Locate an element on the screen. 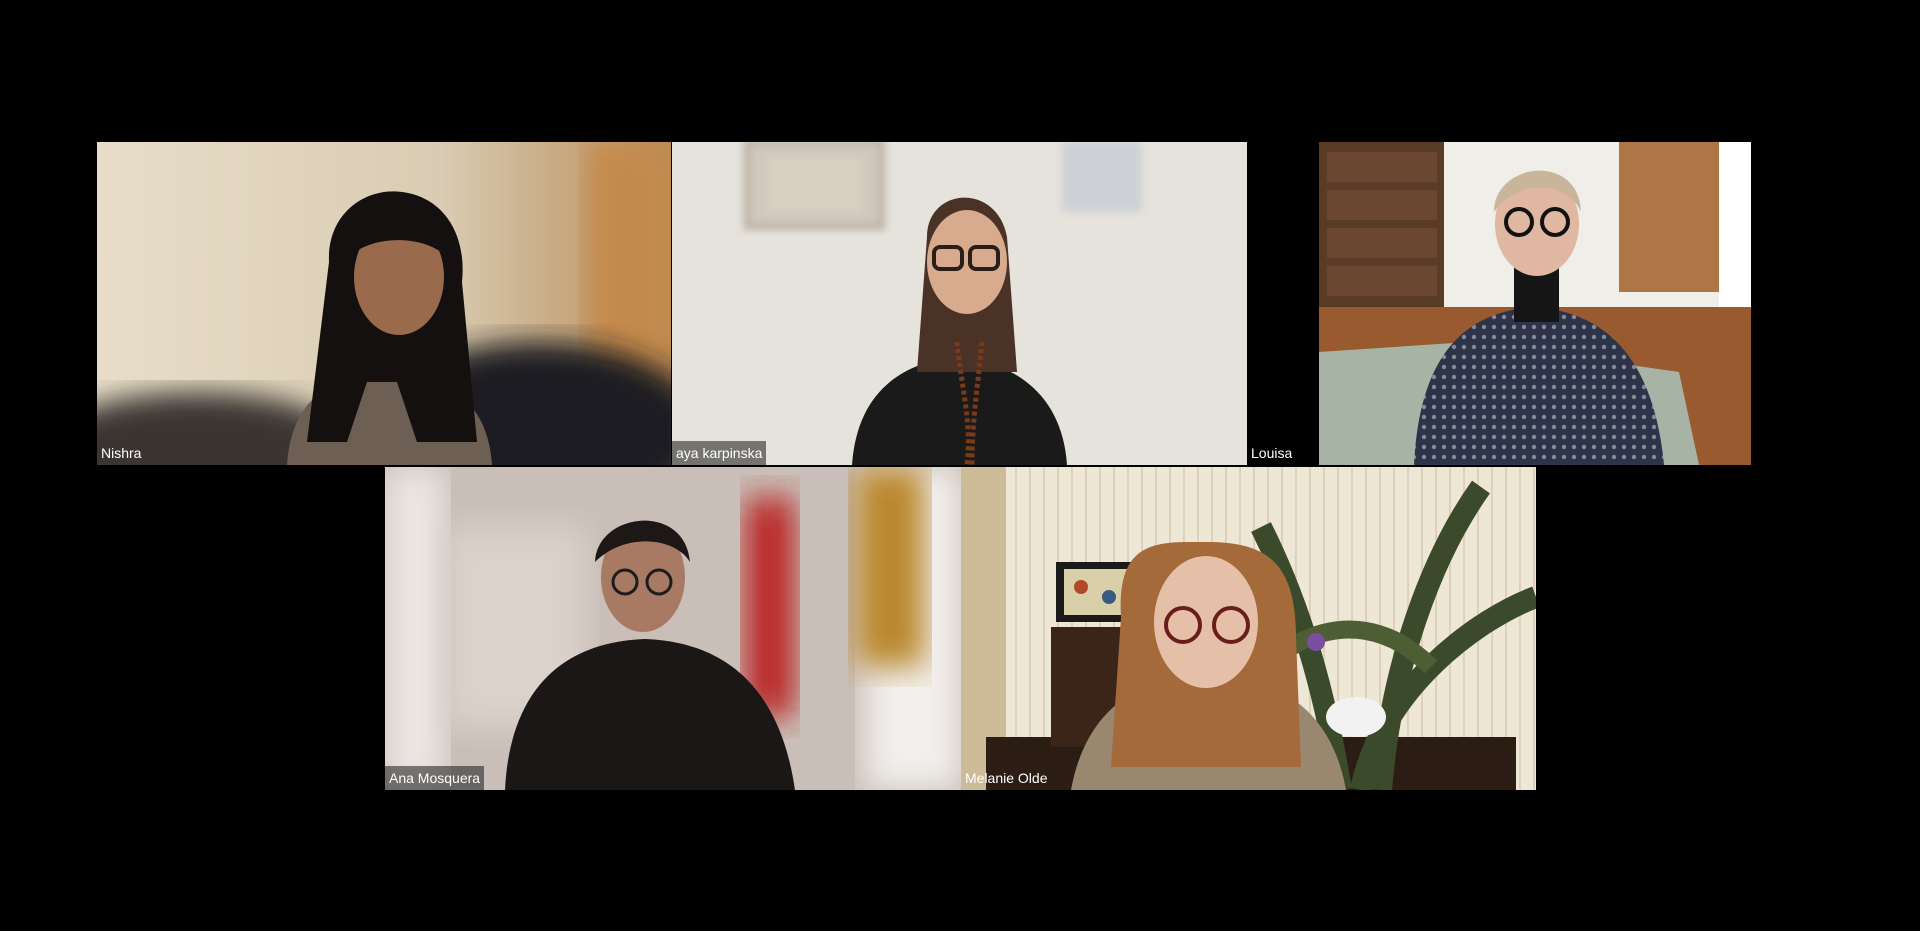 This screenshot has height=931, width=1920. participant-tile-louisa: Louisa is located at coordinates (1499, 303).